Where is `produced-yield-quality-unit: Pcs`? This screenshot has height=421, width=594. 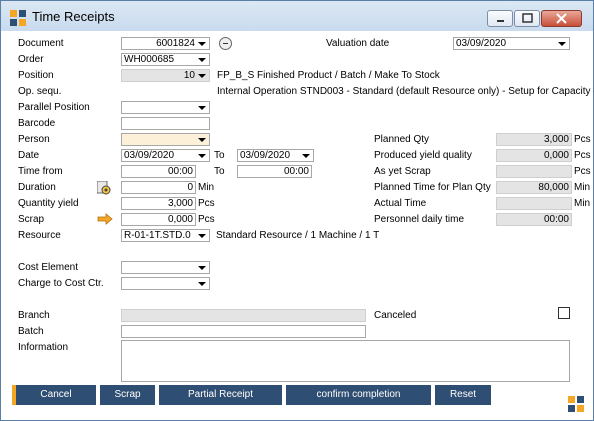
produced-yield-quality-unit: Pcs is located at coordinates (582, 155).